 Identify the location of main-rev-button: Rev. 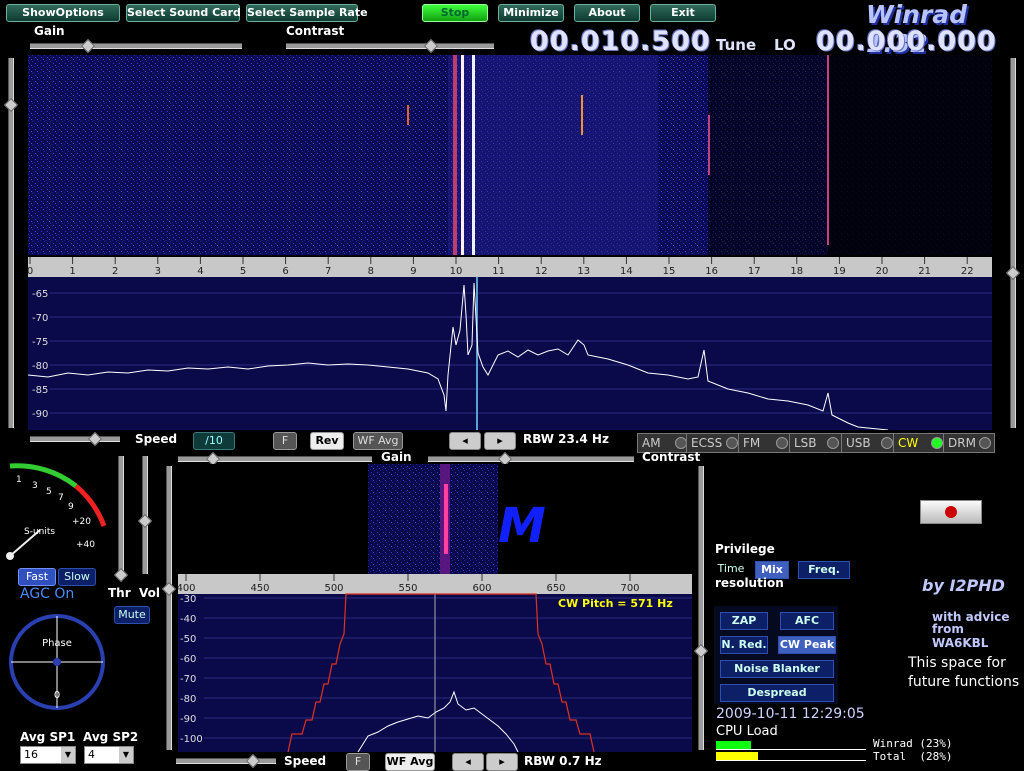
(327, 441).